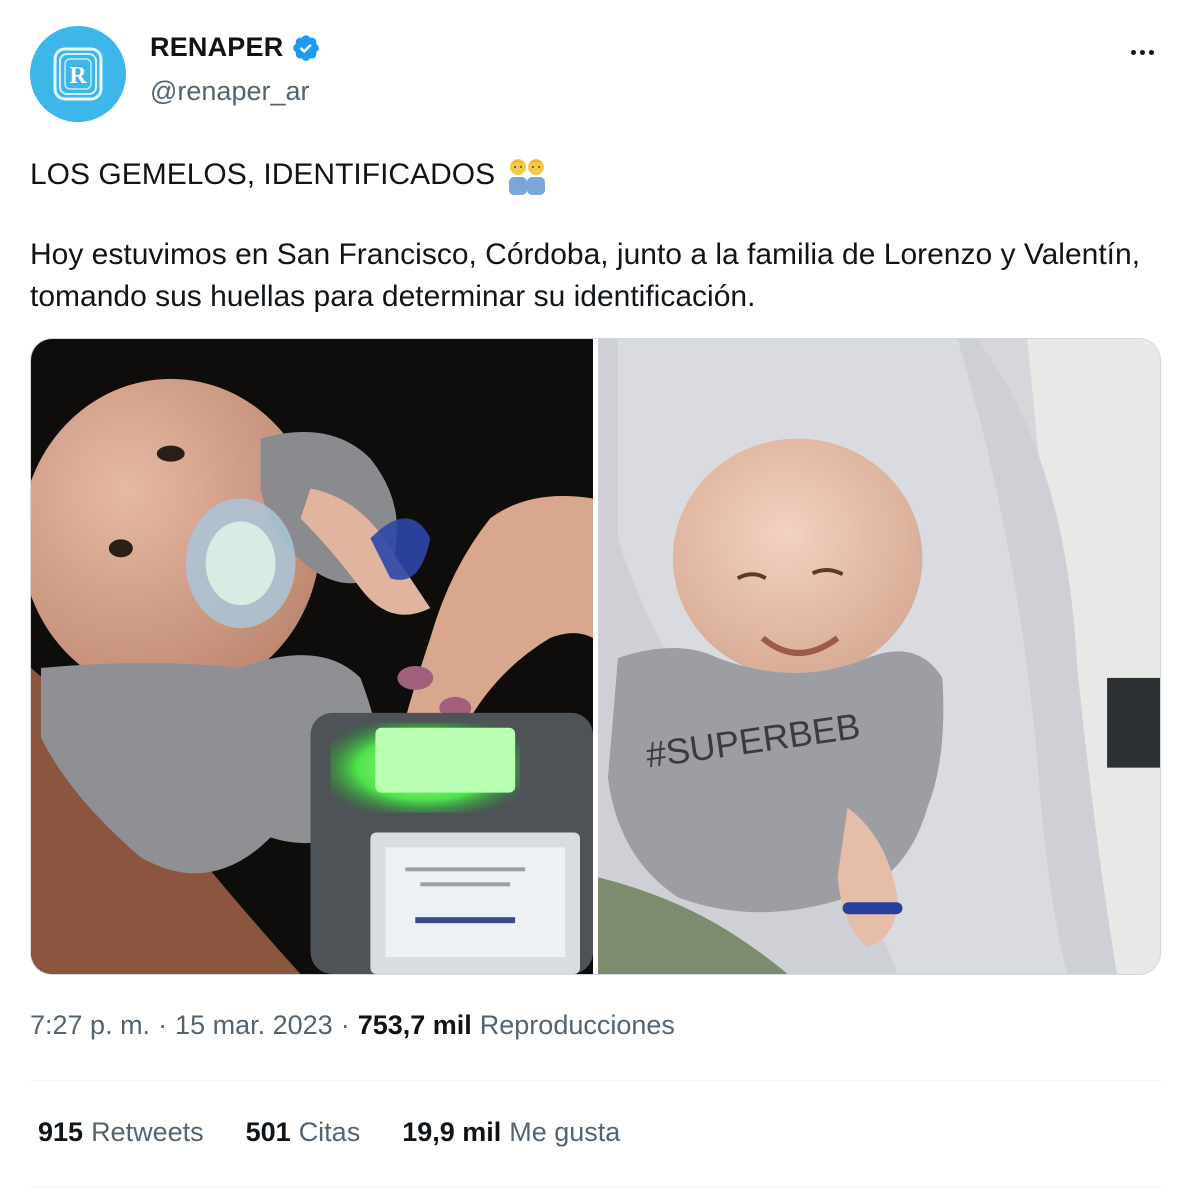 The image size is (1200, 1190). What do you see at coordinates (263, 174) in the screenshot?
I see `tweet-title-text: LOS GEMELOS, IDENTIFICADOS` at bounding box center [263, 174].